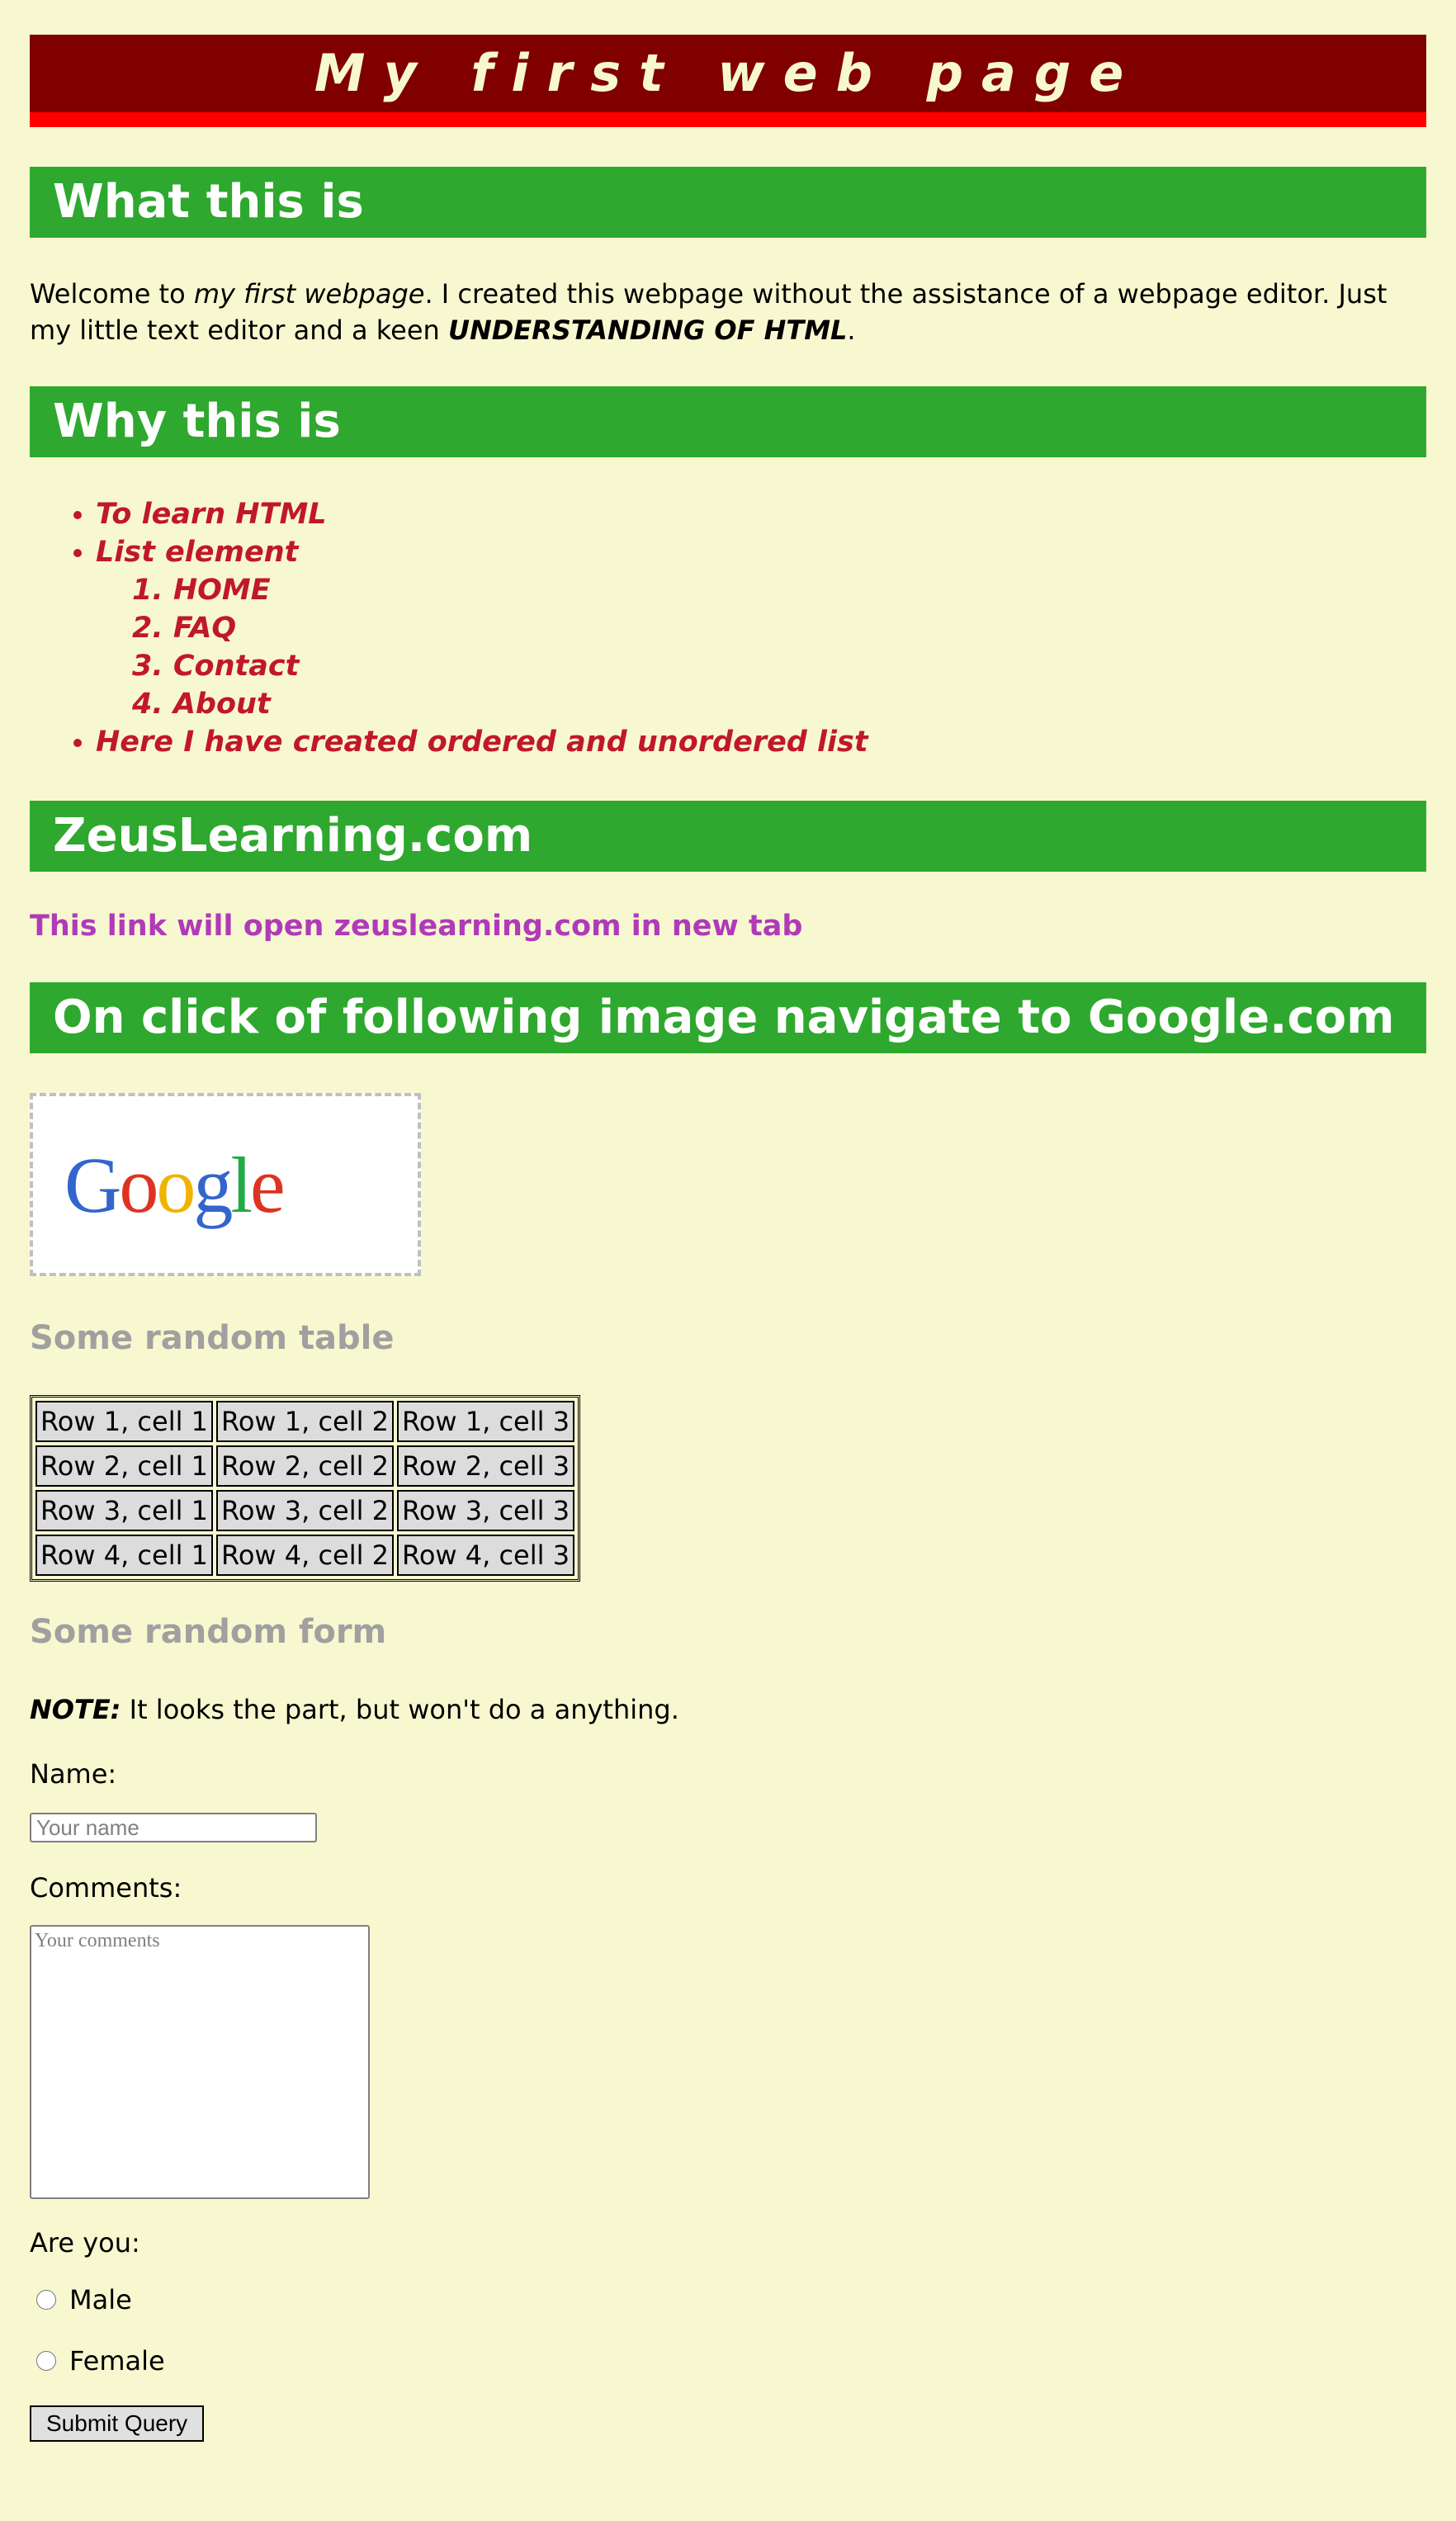 Image resolution: width=1456 pixels, height=2521 pixels. I want to click on intro-text-3: ., so click(851, 330).